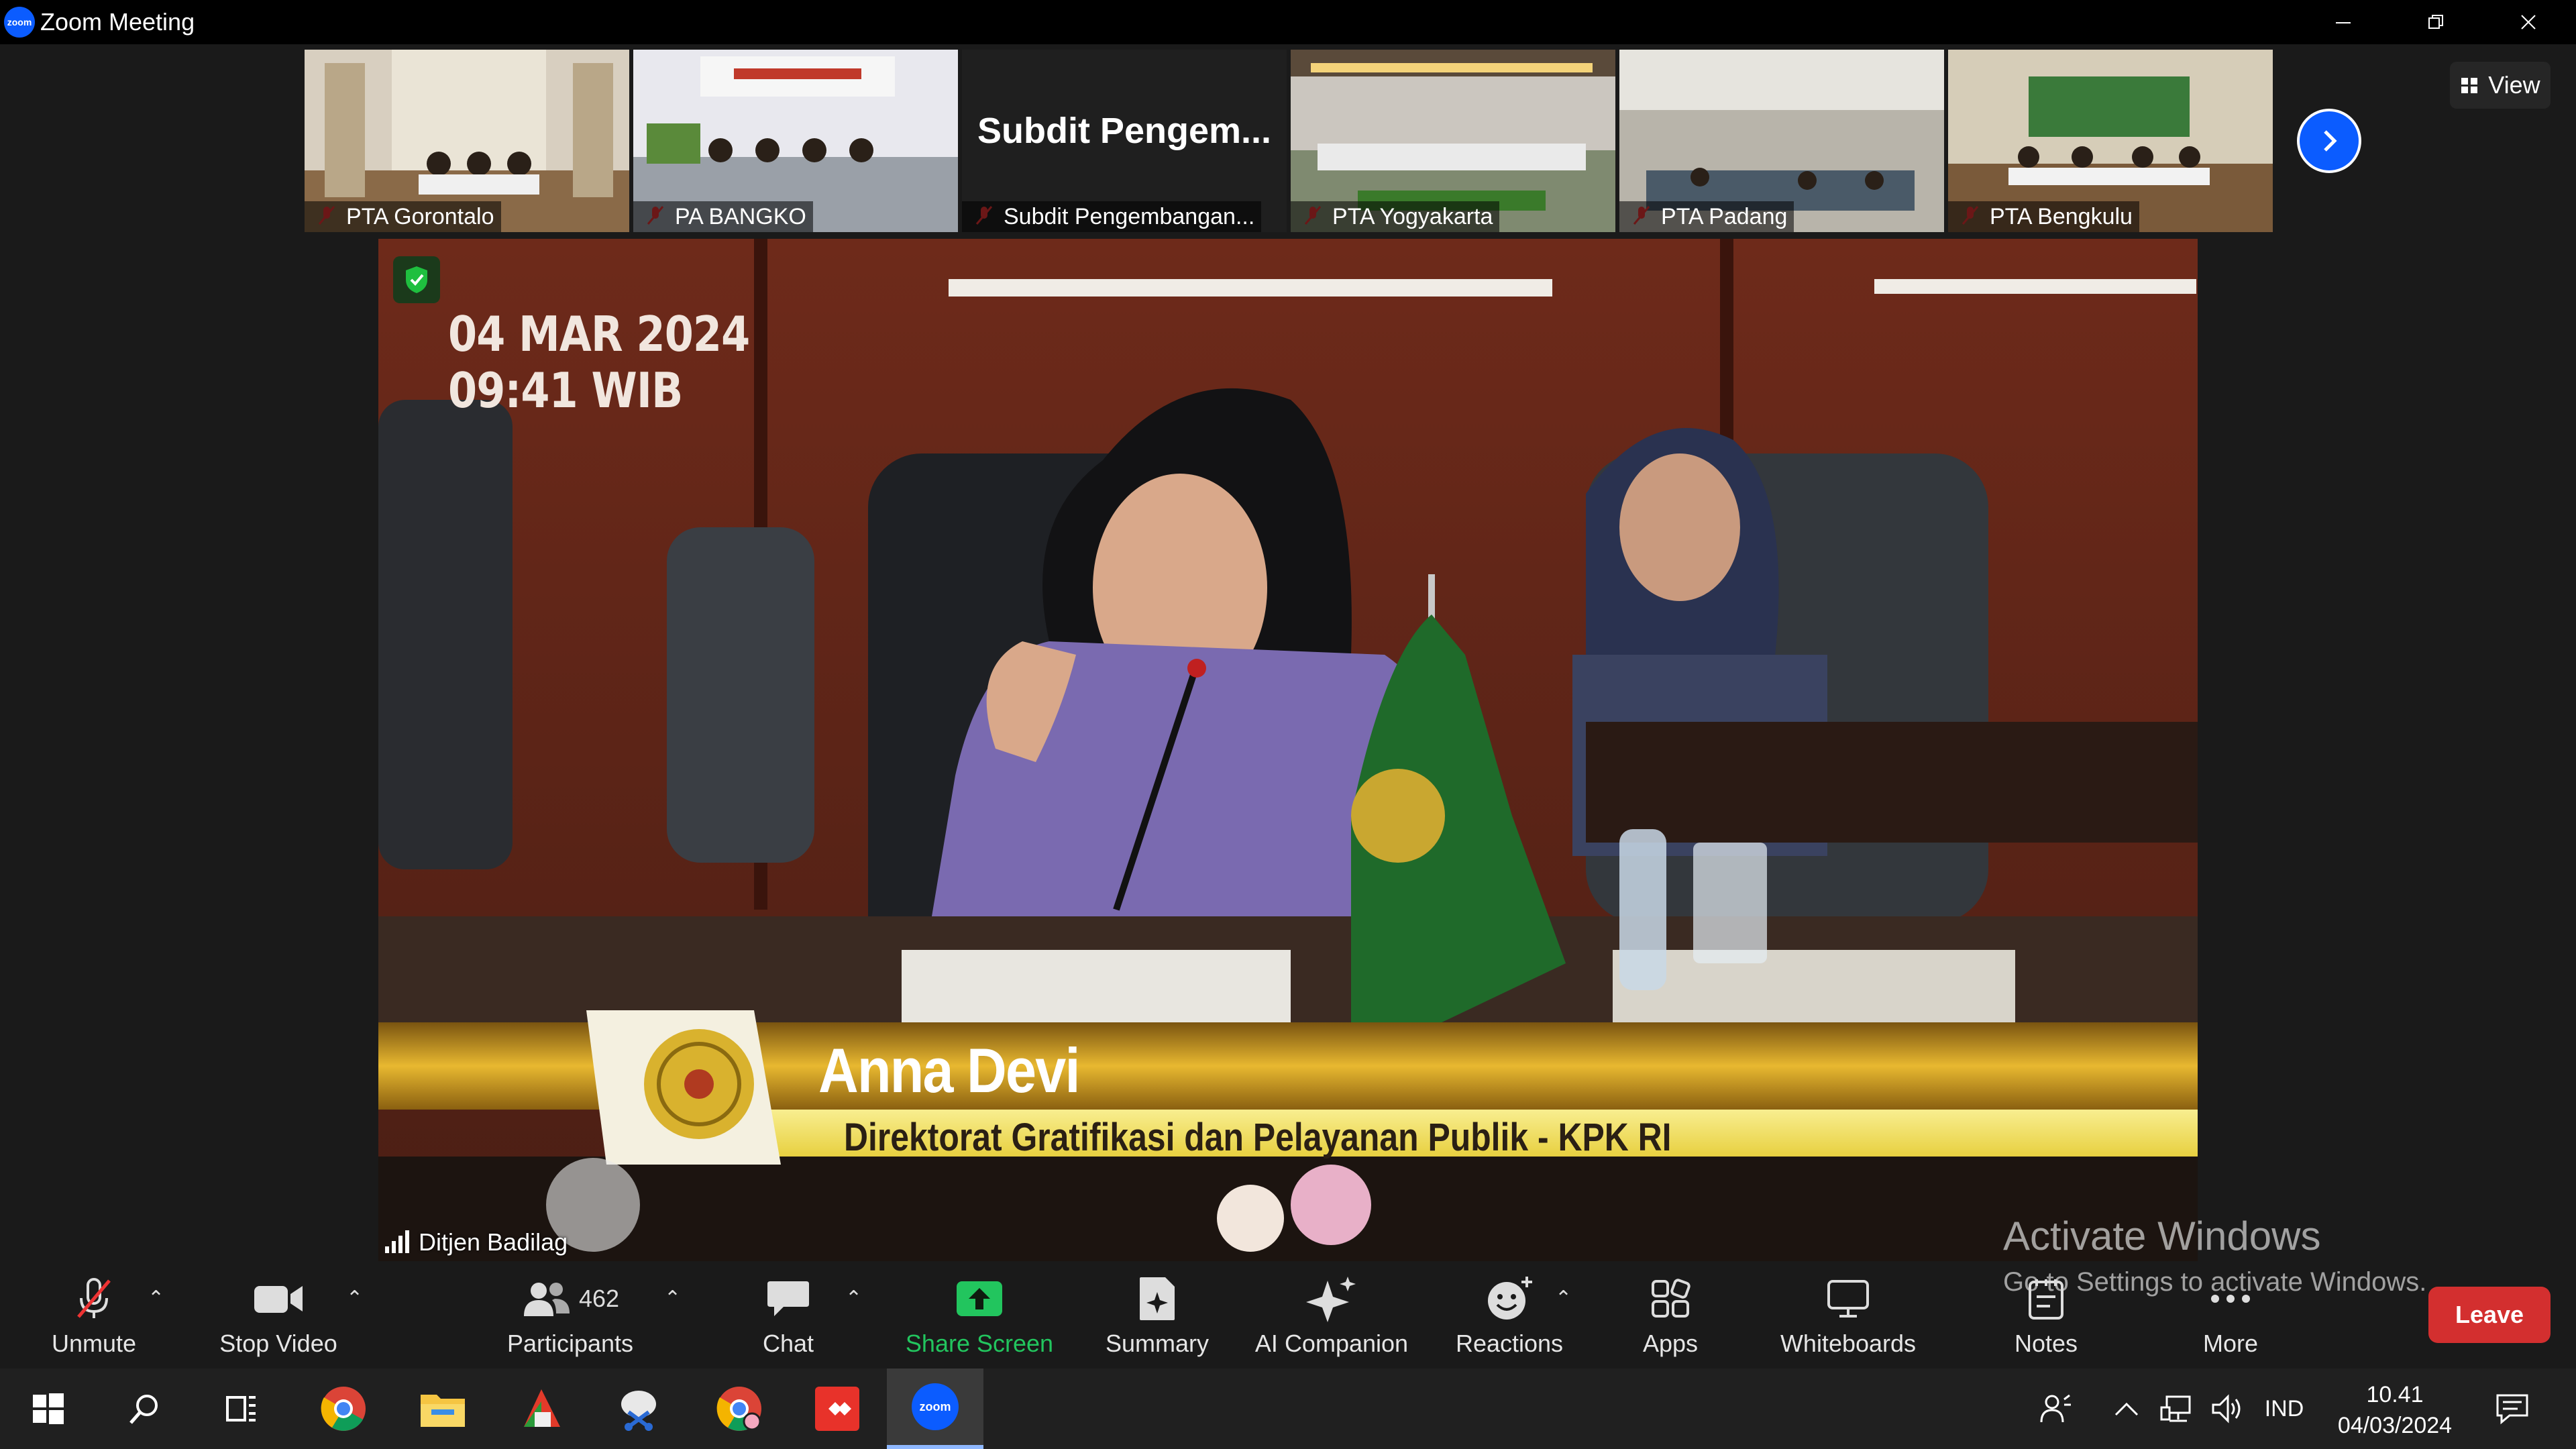  Describe the element at coordinates (1706, 216) in the screenshot. I see `participant-name: PTA Padang` at that location.